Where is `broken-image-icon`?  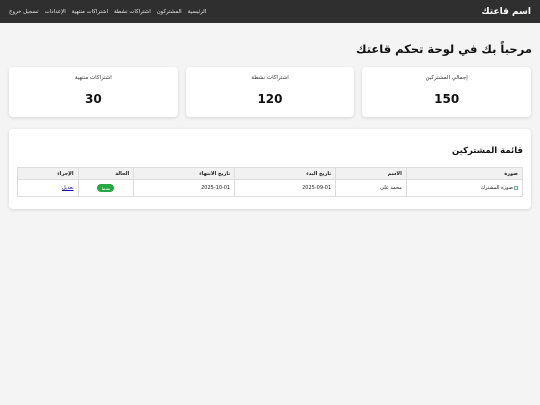 broken-image-icon is located at coordinates (516, 187).